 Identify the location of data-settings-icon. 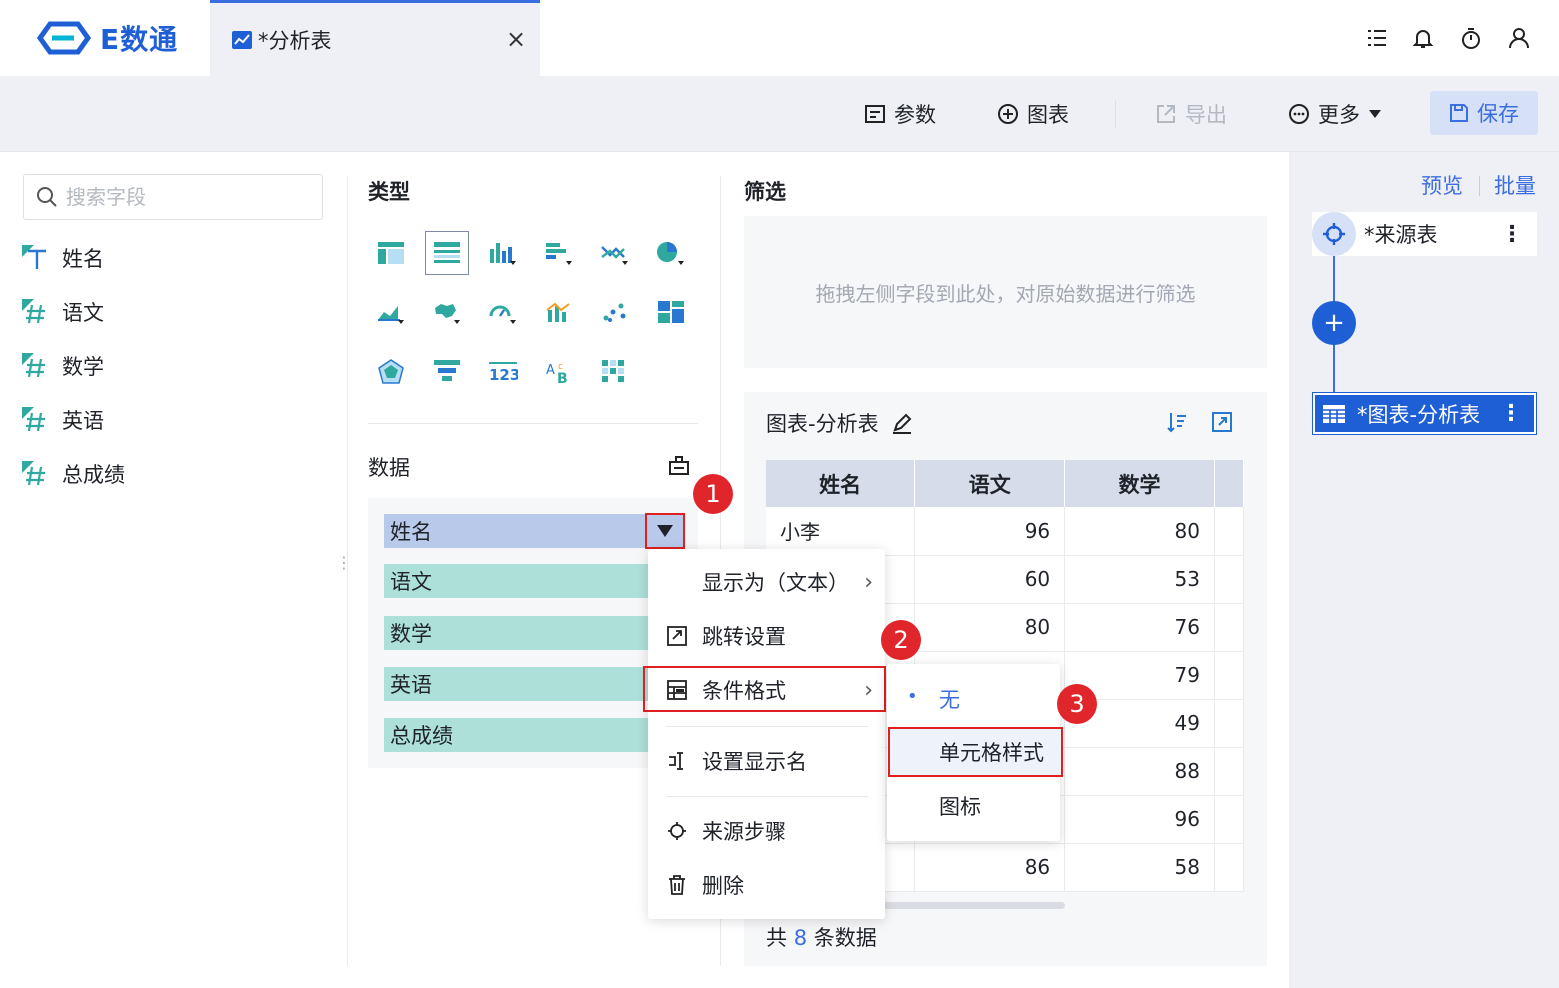
(679, 465).